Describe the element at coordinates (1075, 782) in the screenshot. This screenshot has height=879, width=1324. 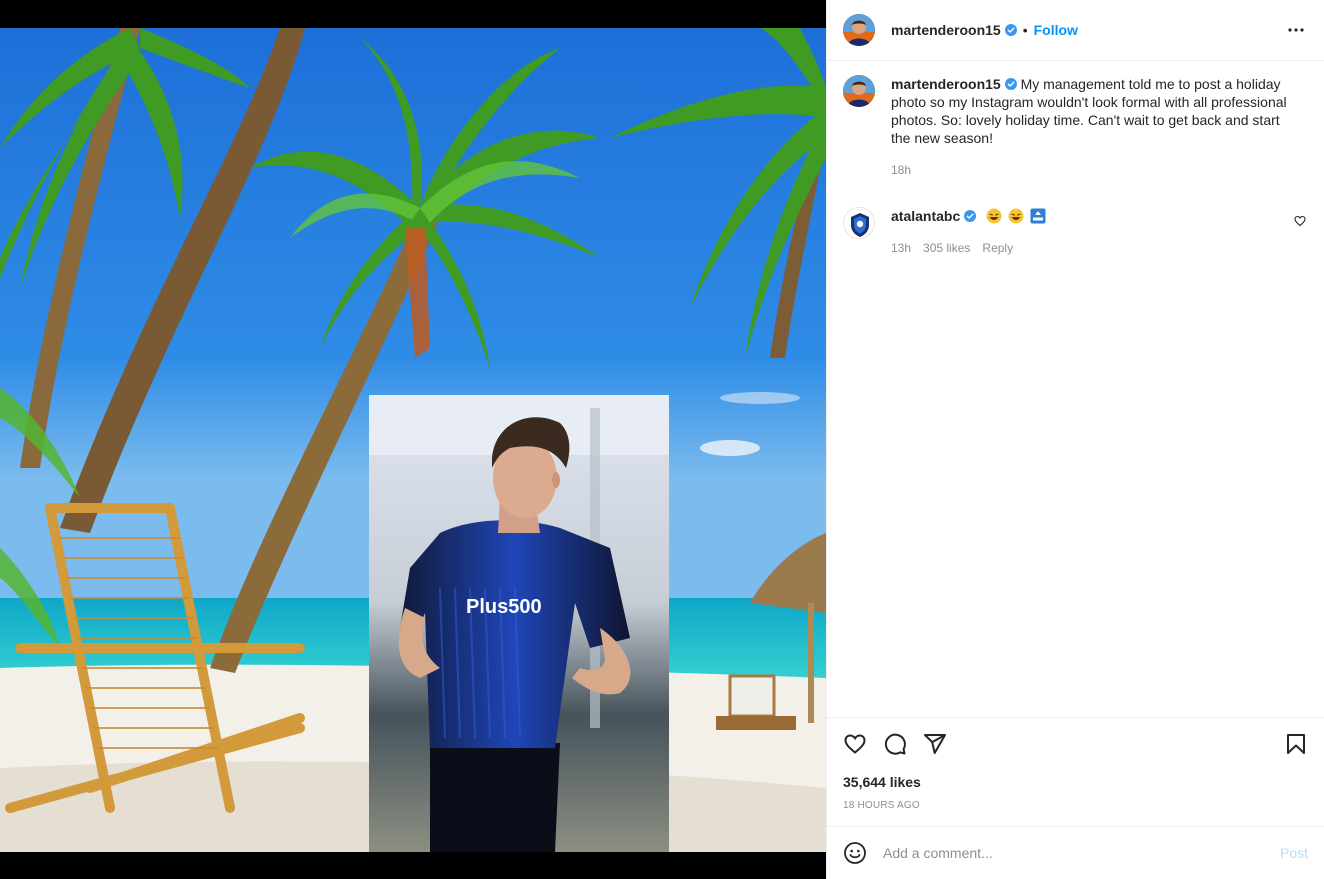
I see `likes-count: 35,644 likes` at that location.